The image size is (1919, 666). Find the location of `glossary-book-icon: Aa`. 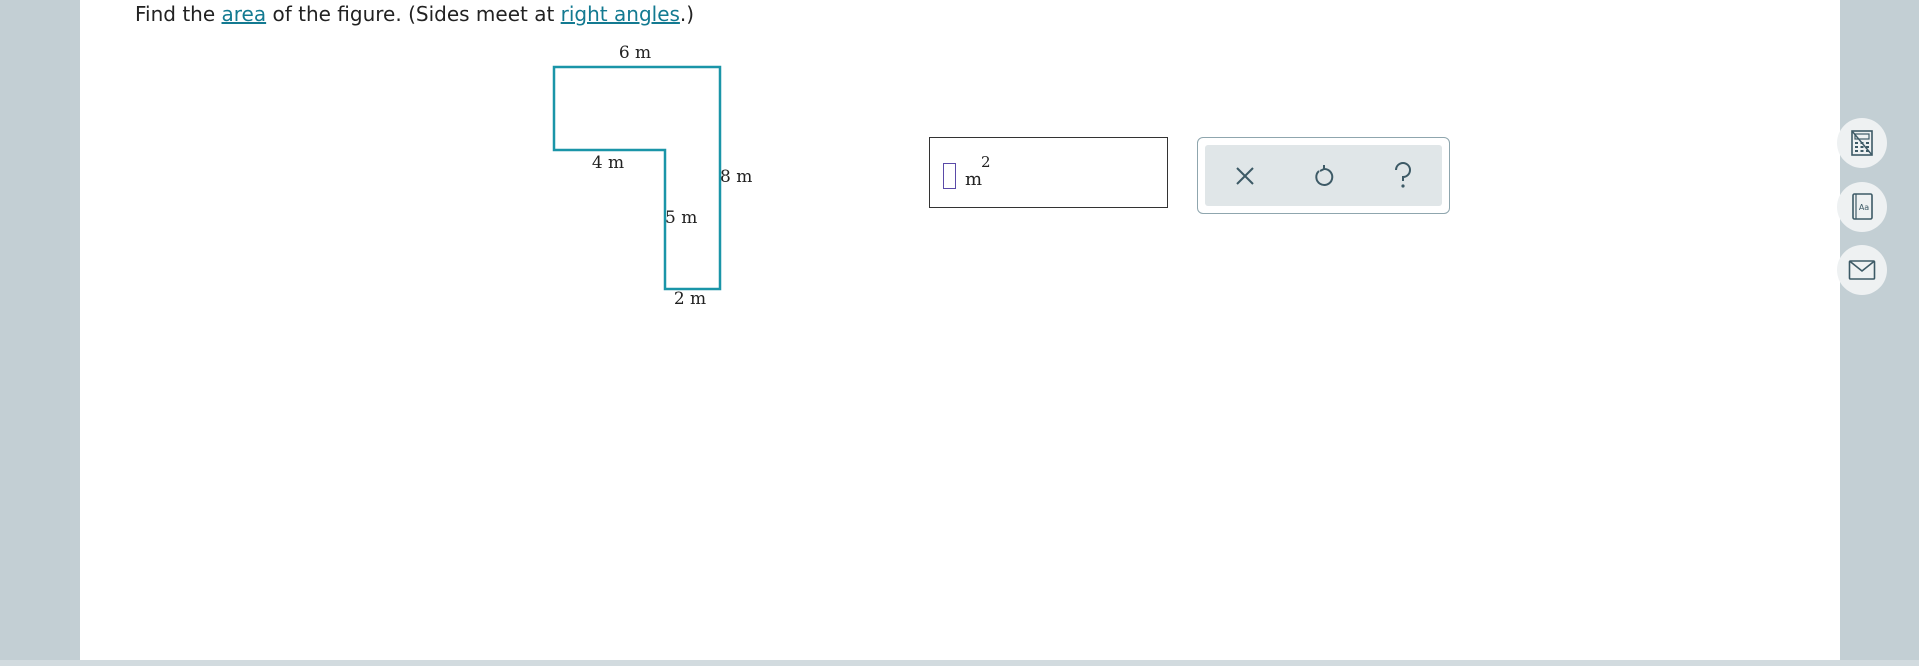

glossary-book-icon: Aa is located at coordinates (1862, 206).